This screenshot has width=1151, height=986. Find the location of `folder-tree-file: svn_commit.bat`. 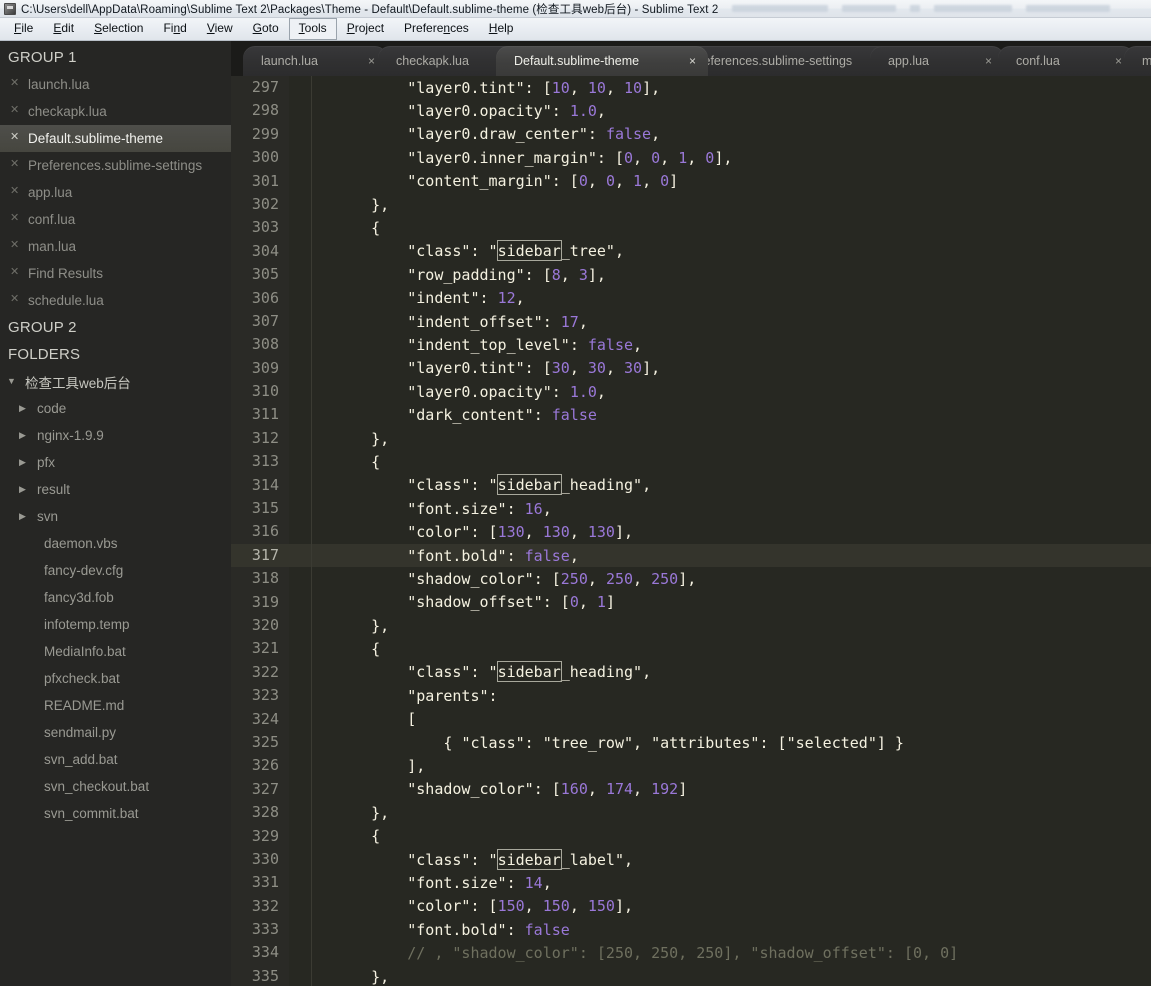

folder-tree-file: svn_commit.bat is located at coordinates (115, 813).